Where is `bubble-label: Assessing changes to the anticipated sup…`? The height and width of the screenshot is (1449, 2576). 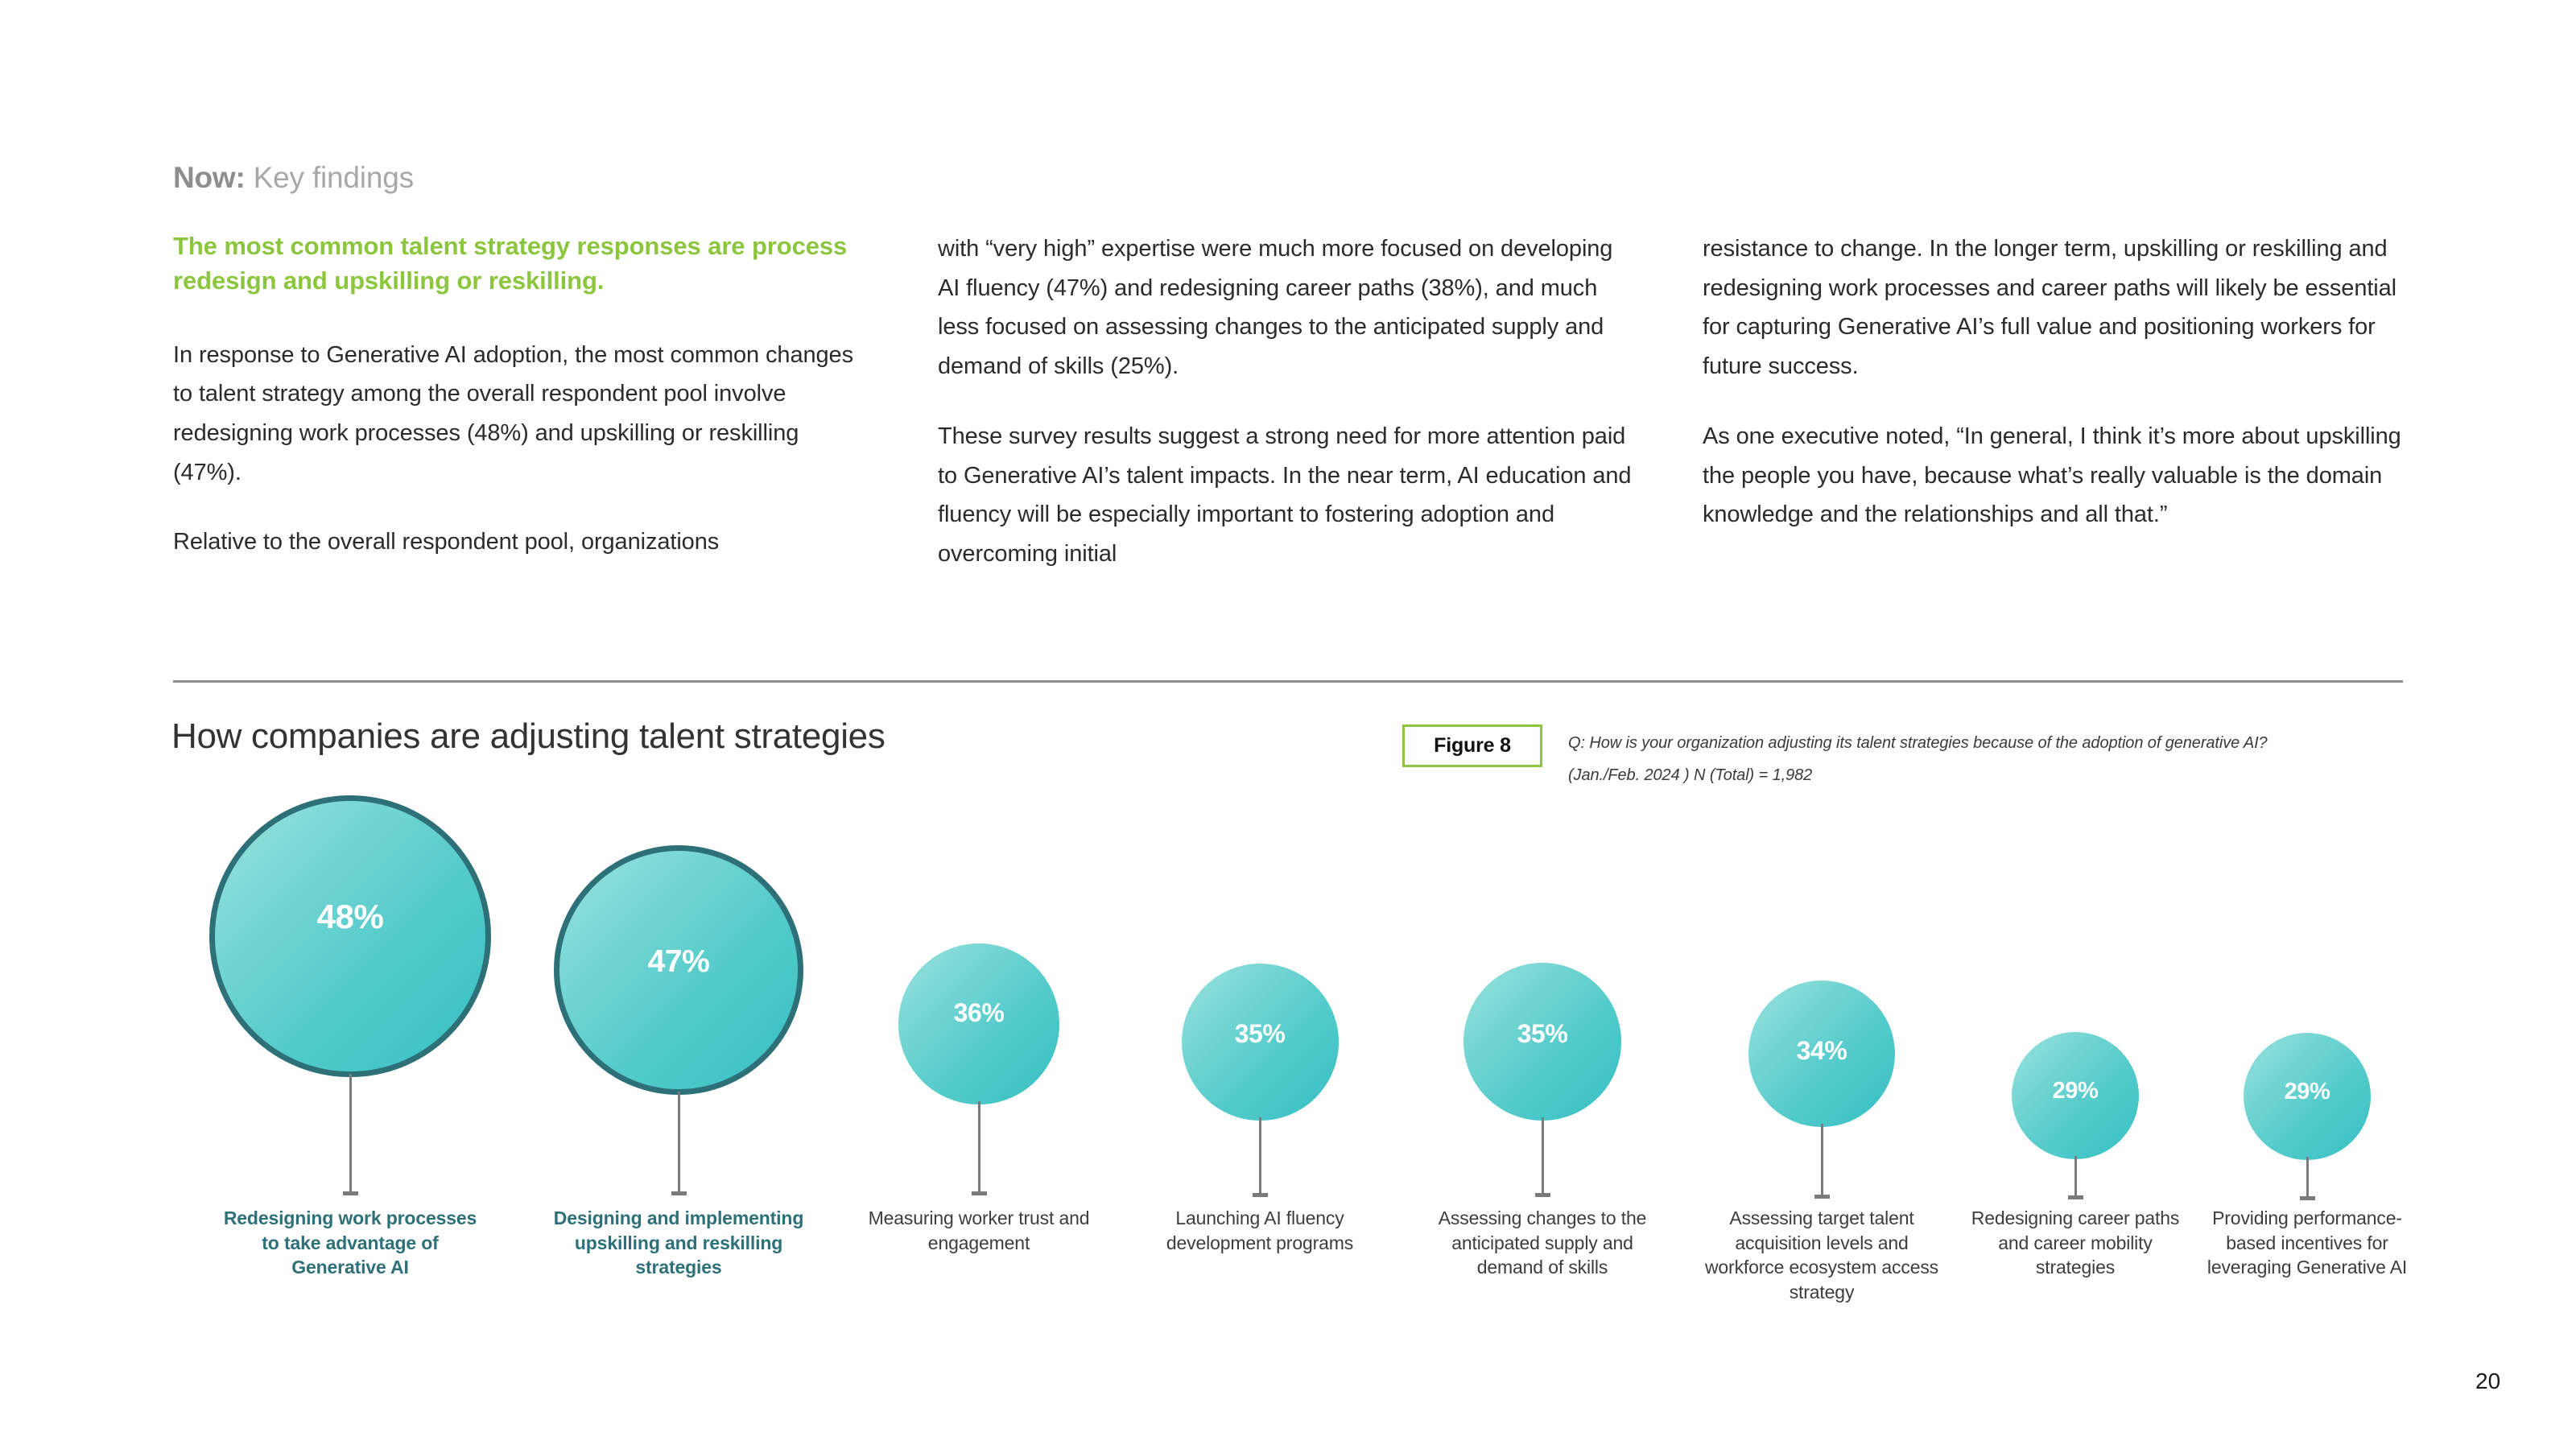
bubble-label: Assessing changes to the anticipated sup… is located at coordinates (1542, 1243).